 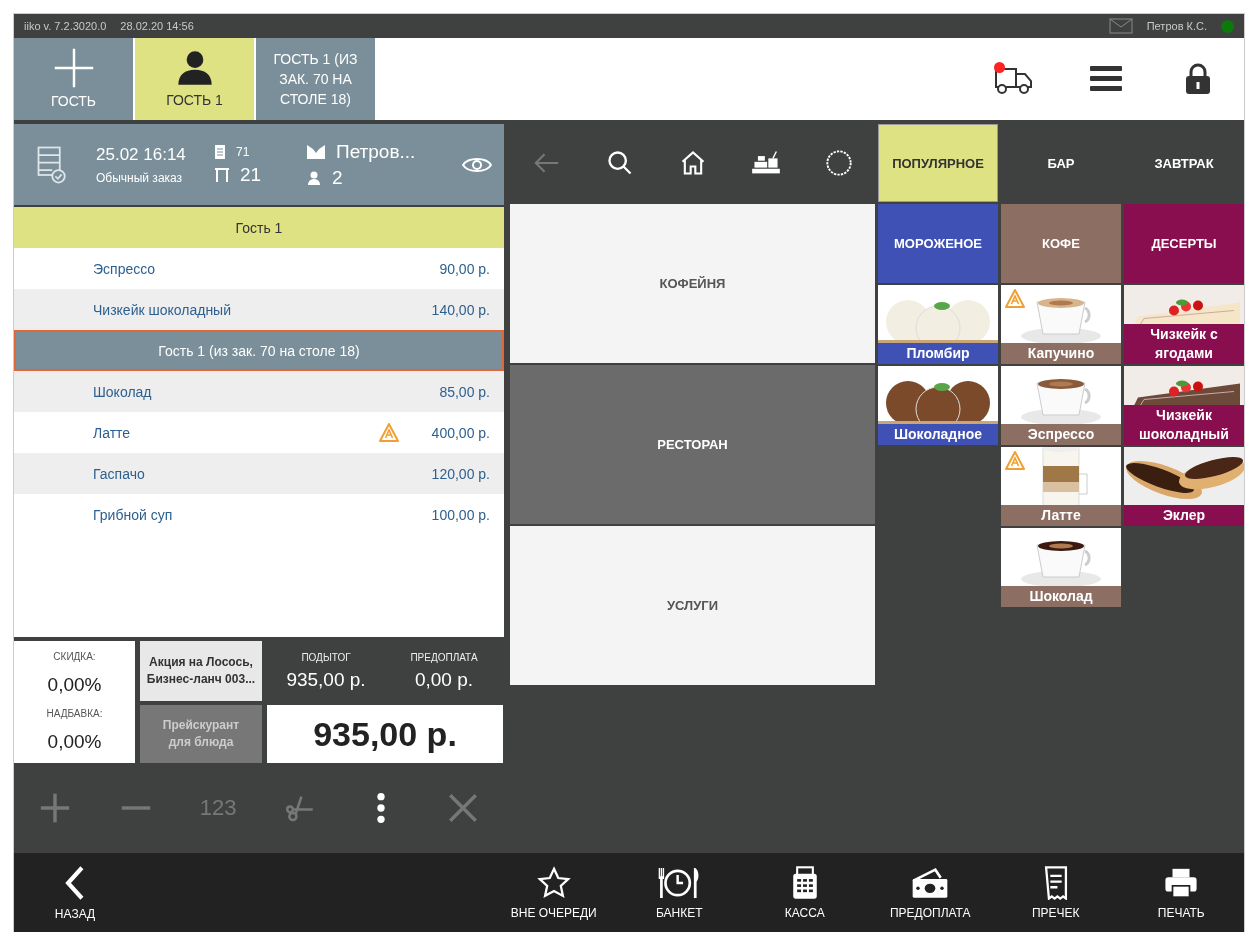 I want to click on item-price: 85,00 р., so click(x=464, y=391).